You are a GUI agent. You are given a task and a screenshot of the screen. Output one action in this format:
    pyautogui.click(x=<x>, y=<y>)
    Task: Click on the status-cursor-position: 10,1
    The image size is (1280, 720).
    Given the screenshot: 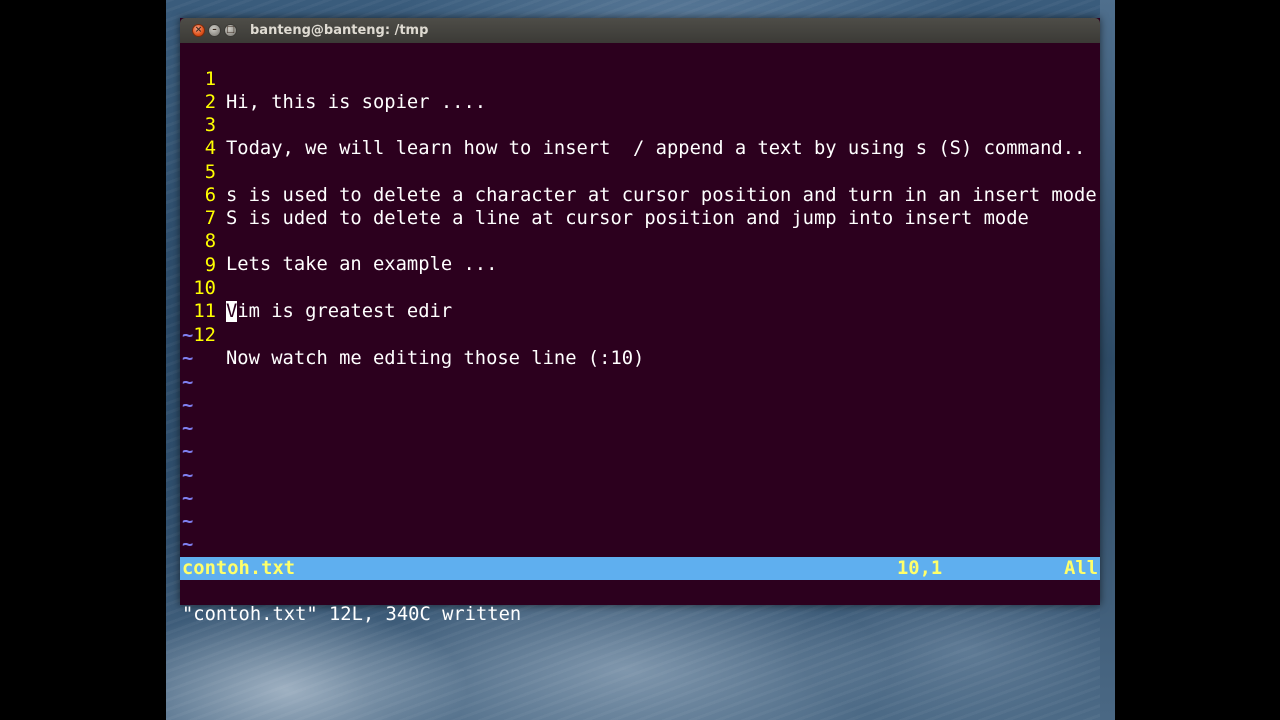 What is the action you would take?
    pyautogui.click(x=920, y=568)
    